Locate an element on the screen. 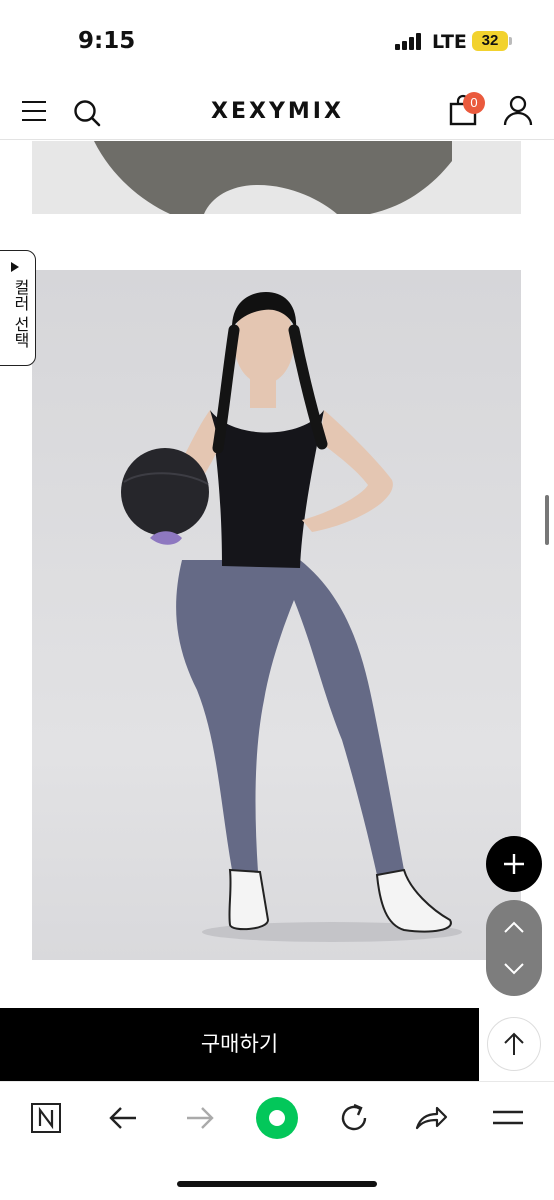  site-header: XEXYMIX 0 is located at coordinates (277, 112).